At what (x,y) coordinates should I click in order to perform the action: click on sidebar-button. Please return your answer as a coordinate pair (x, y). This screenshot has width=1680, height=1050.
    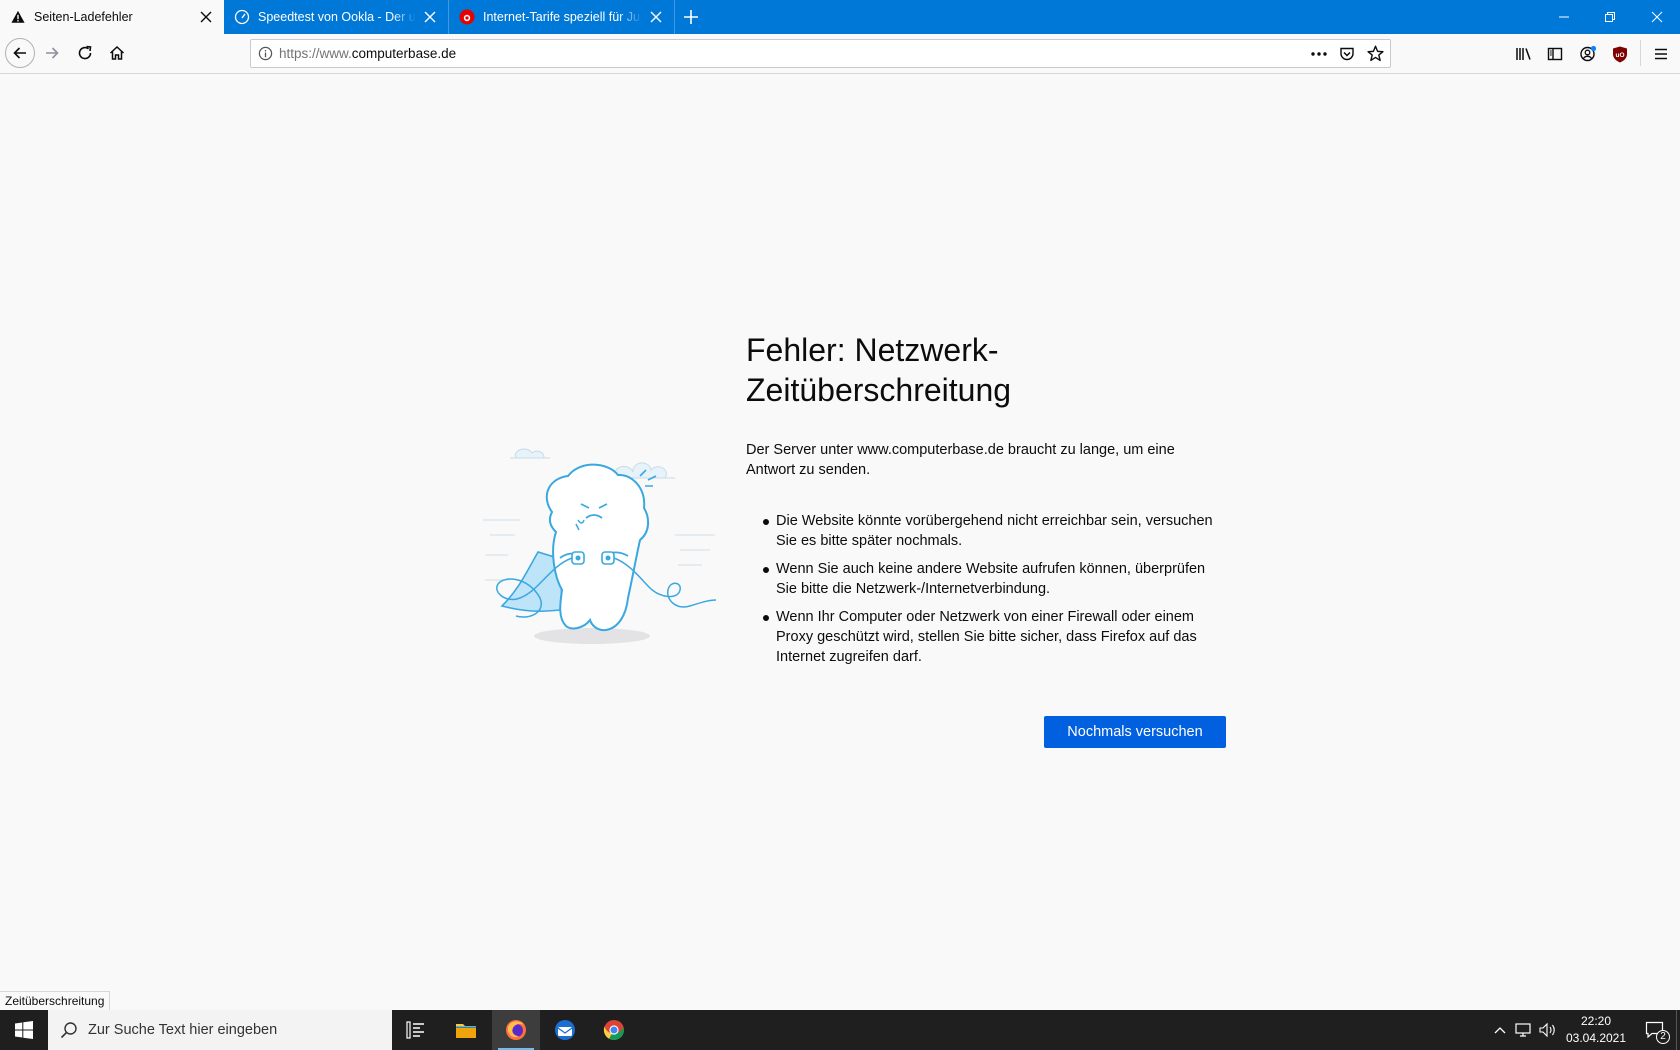
    Looking at the image, I should click on (1555, 54).